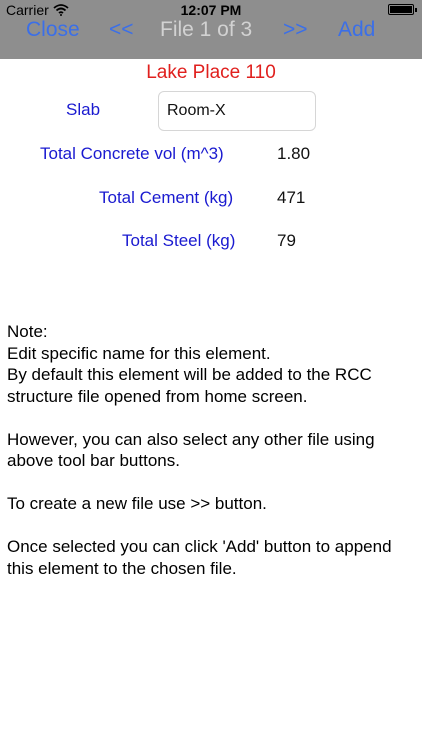  I want to click on cement-value: 471, so click(291, 197).